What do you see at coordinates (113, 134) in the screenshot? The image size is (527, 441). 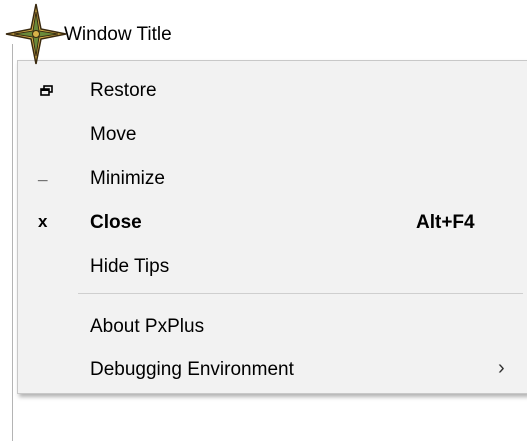 I see `menu-item-label: Move` at bounding box center [113, 134].